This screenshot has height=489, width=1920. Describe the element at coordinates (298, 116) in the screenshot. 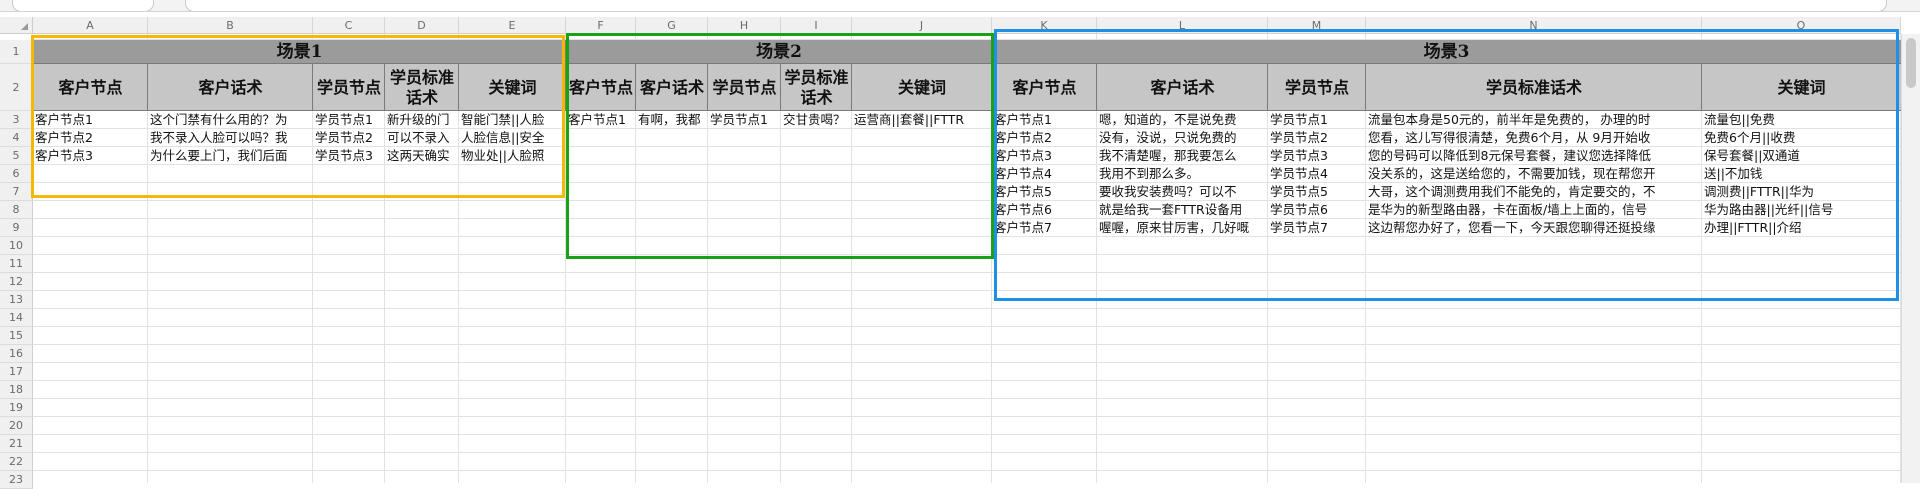

I see `scene-1-highlight-box` at that location.